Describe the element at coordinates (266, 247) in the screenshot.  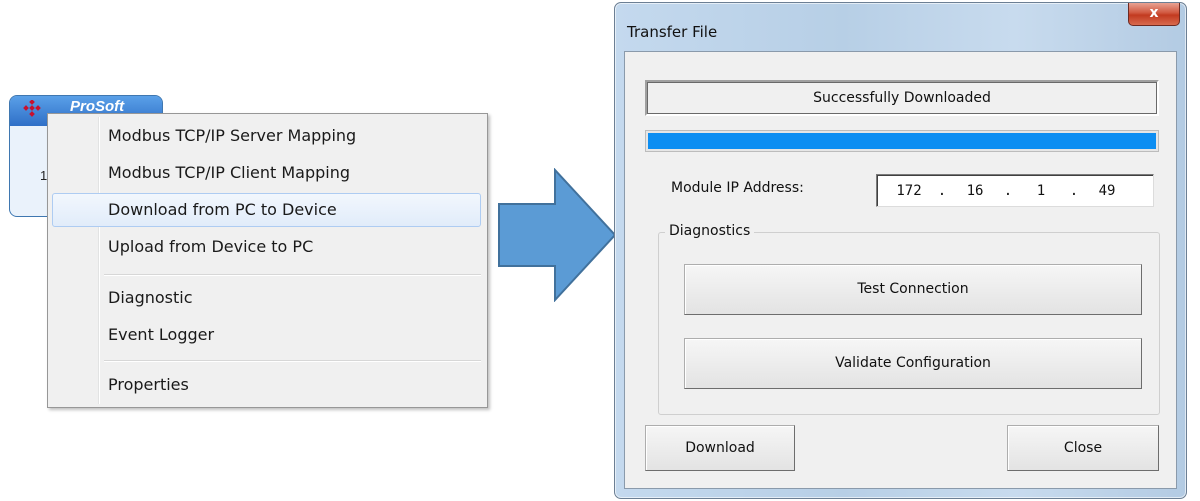
I see `menu-item-upload-device-to-pc: Upload from Device to PC` at that location.